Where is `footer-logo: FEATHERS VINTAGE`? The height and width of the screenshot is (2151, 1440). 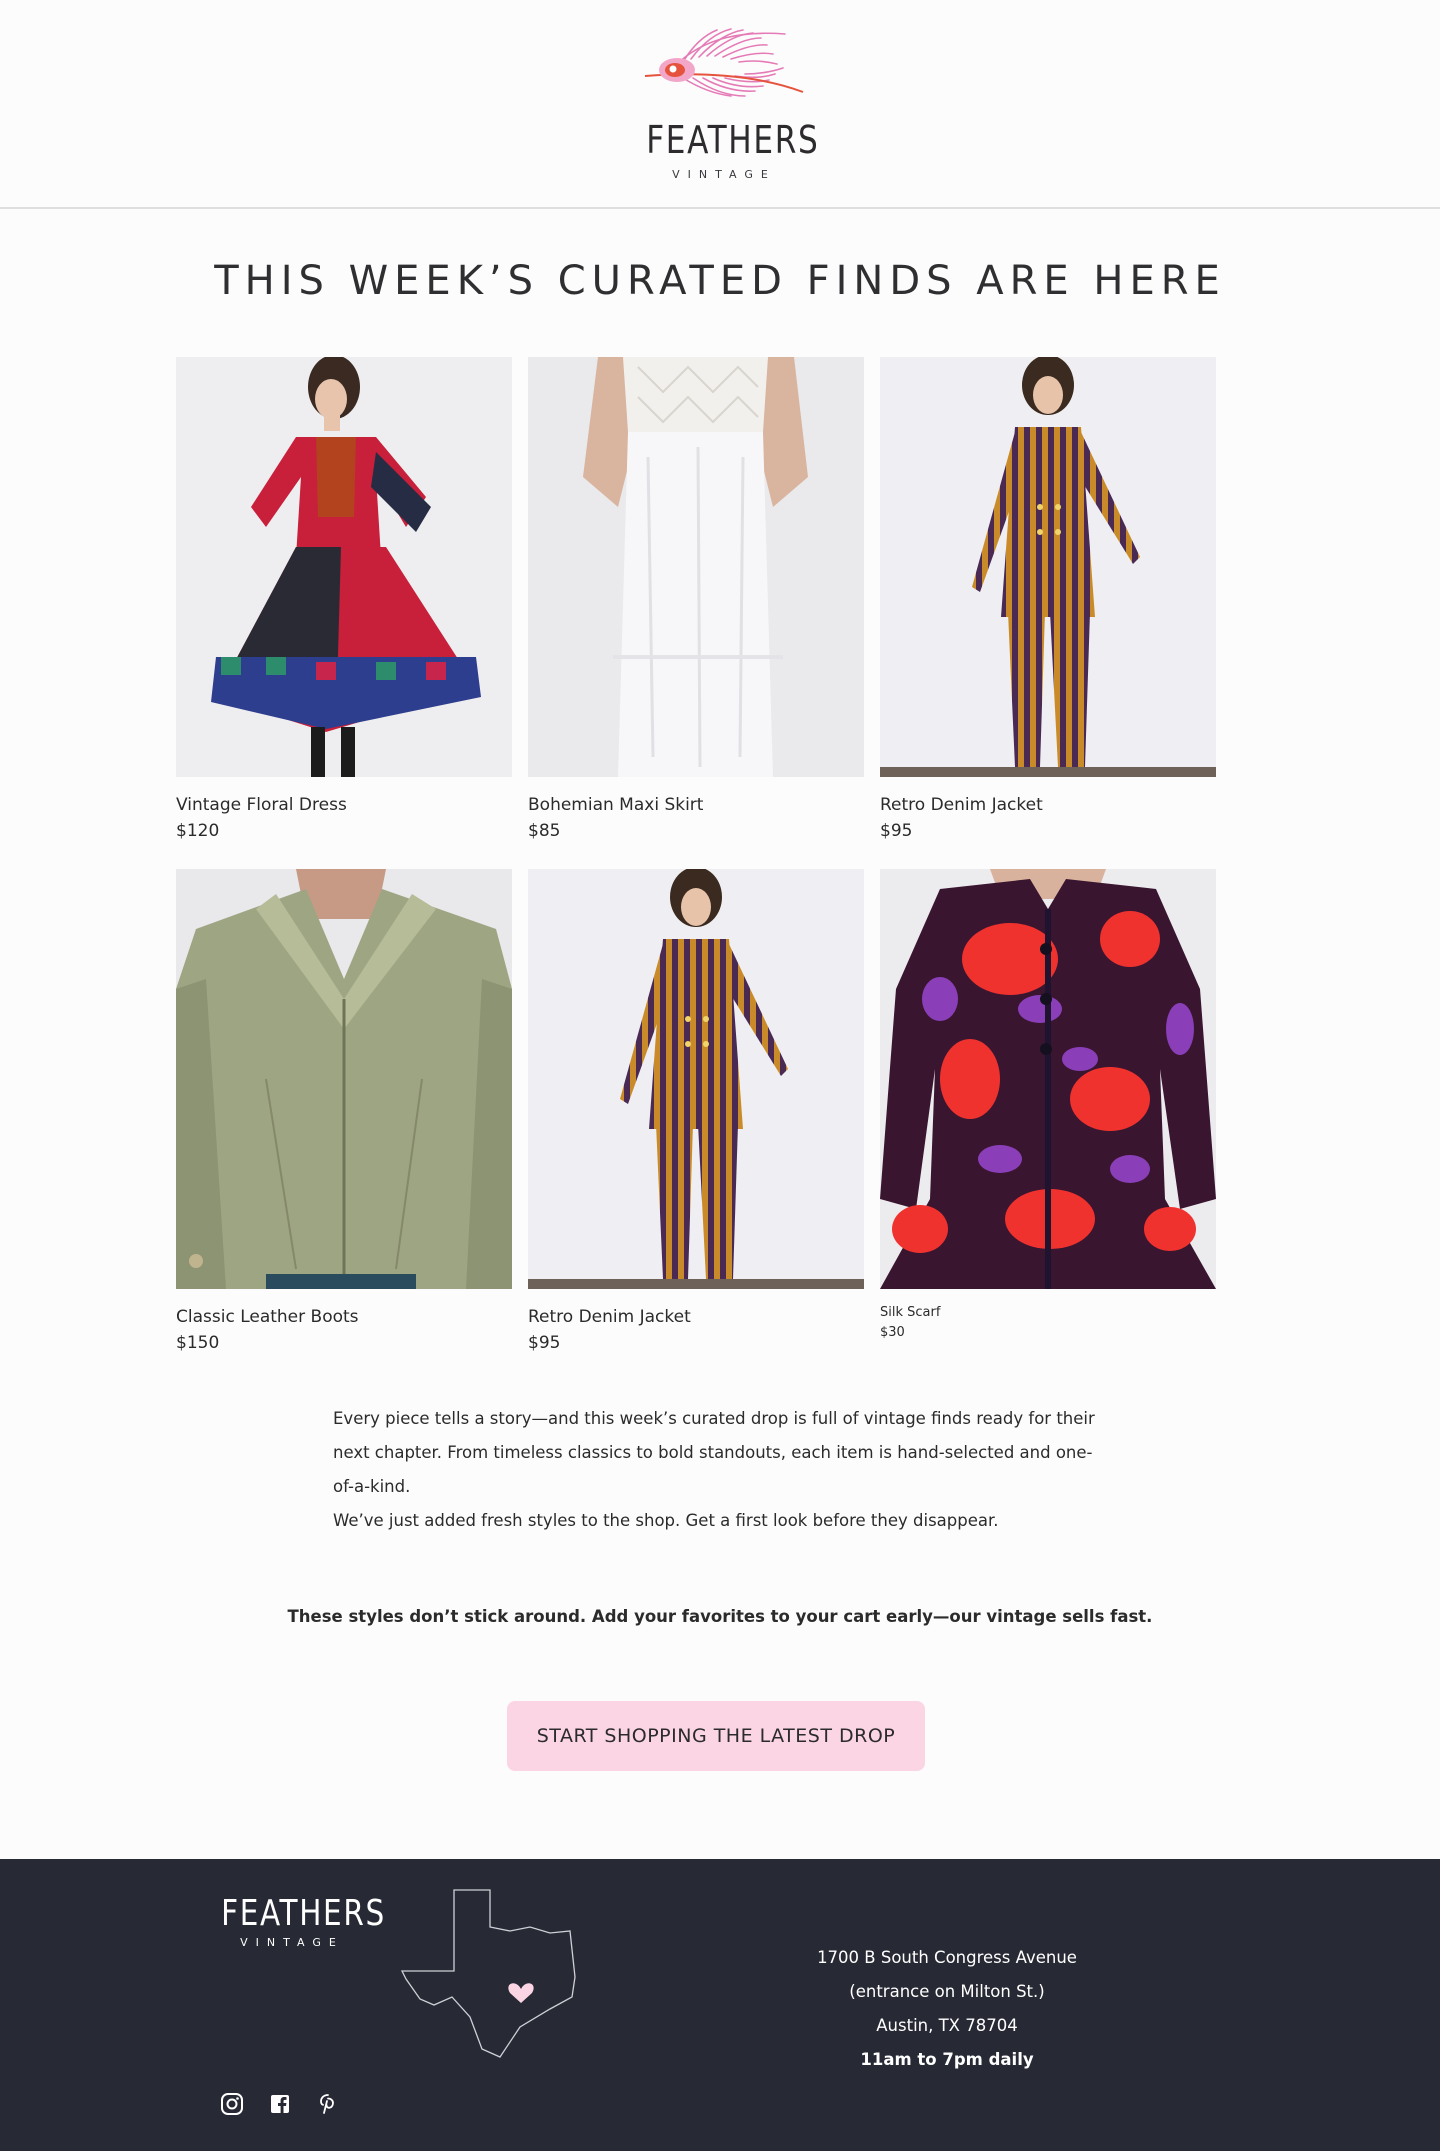 footer-logo: FEATHERS VINTAGE is located at coordinates (293, 1921).